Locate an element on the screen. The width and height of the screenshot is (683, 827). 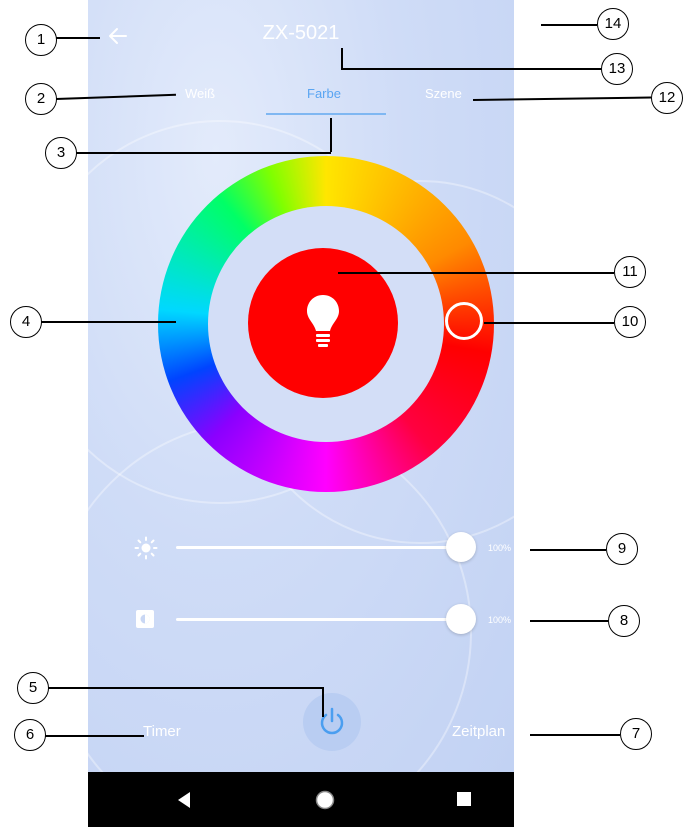
active-tab-indicator is located at coordinates (326, 114).